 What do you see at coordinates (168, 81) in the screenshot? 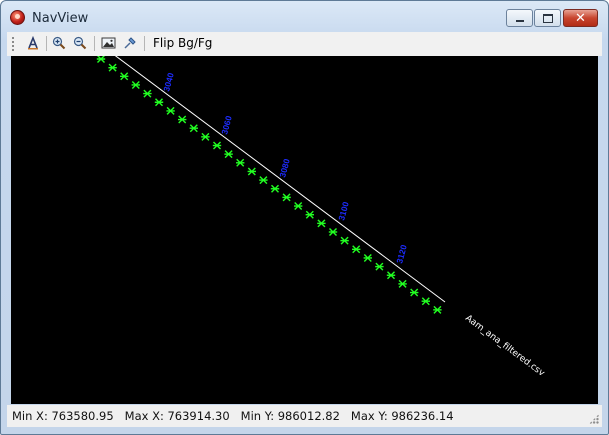
I see `fix-label: 3040` at bounding box center [168, 81].